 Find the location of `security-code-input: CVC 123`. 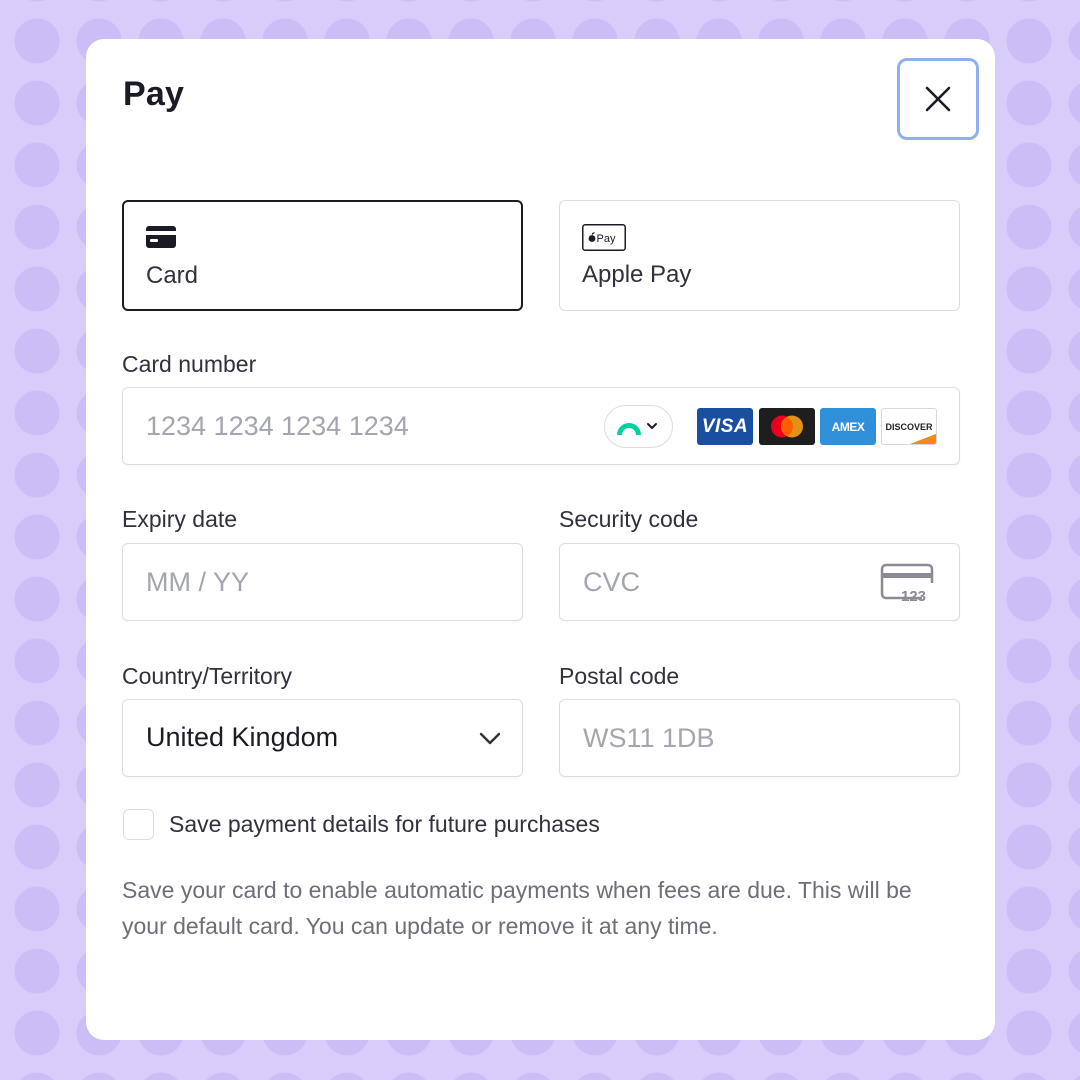

security-code-input: CVC 123 is located at coordinates (759, 582).